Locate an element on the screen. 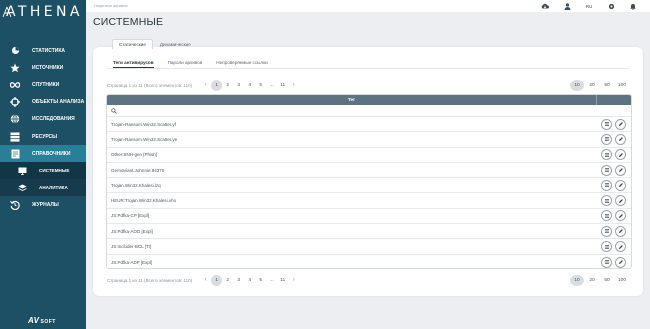  sidebar-item-label: СПРАВОЧНИКИ is located at coordinates (51, 153).